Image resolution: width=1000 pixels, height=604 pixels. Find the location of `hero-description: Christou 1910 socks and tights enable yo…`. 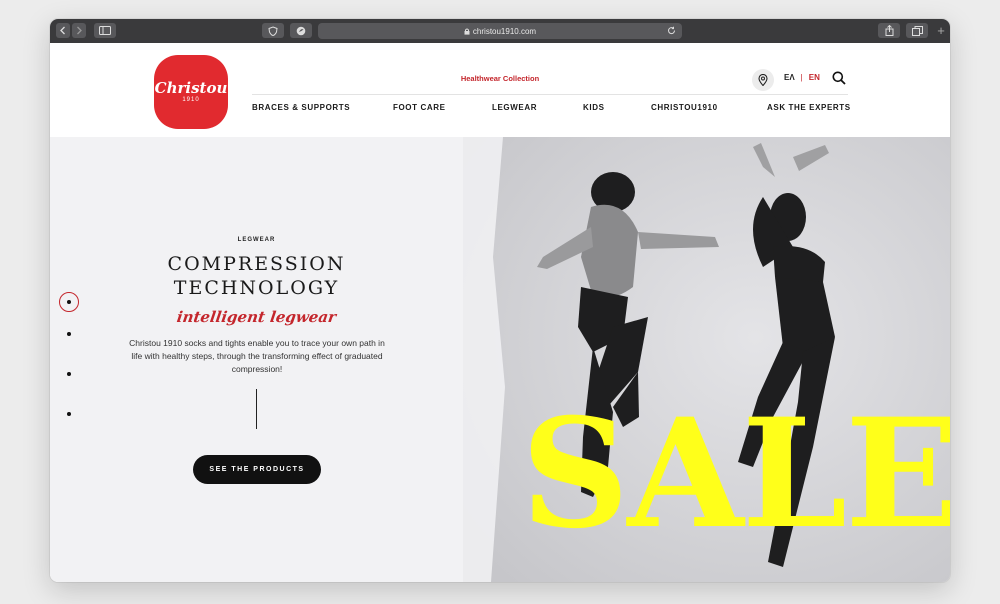

hero-description: Christou 1910 socks and tights enable yo… is located at coordinates (257, 356).